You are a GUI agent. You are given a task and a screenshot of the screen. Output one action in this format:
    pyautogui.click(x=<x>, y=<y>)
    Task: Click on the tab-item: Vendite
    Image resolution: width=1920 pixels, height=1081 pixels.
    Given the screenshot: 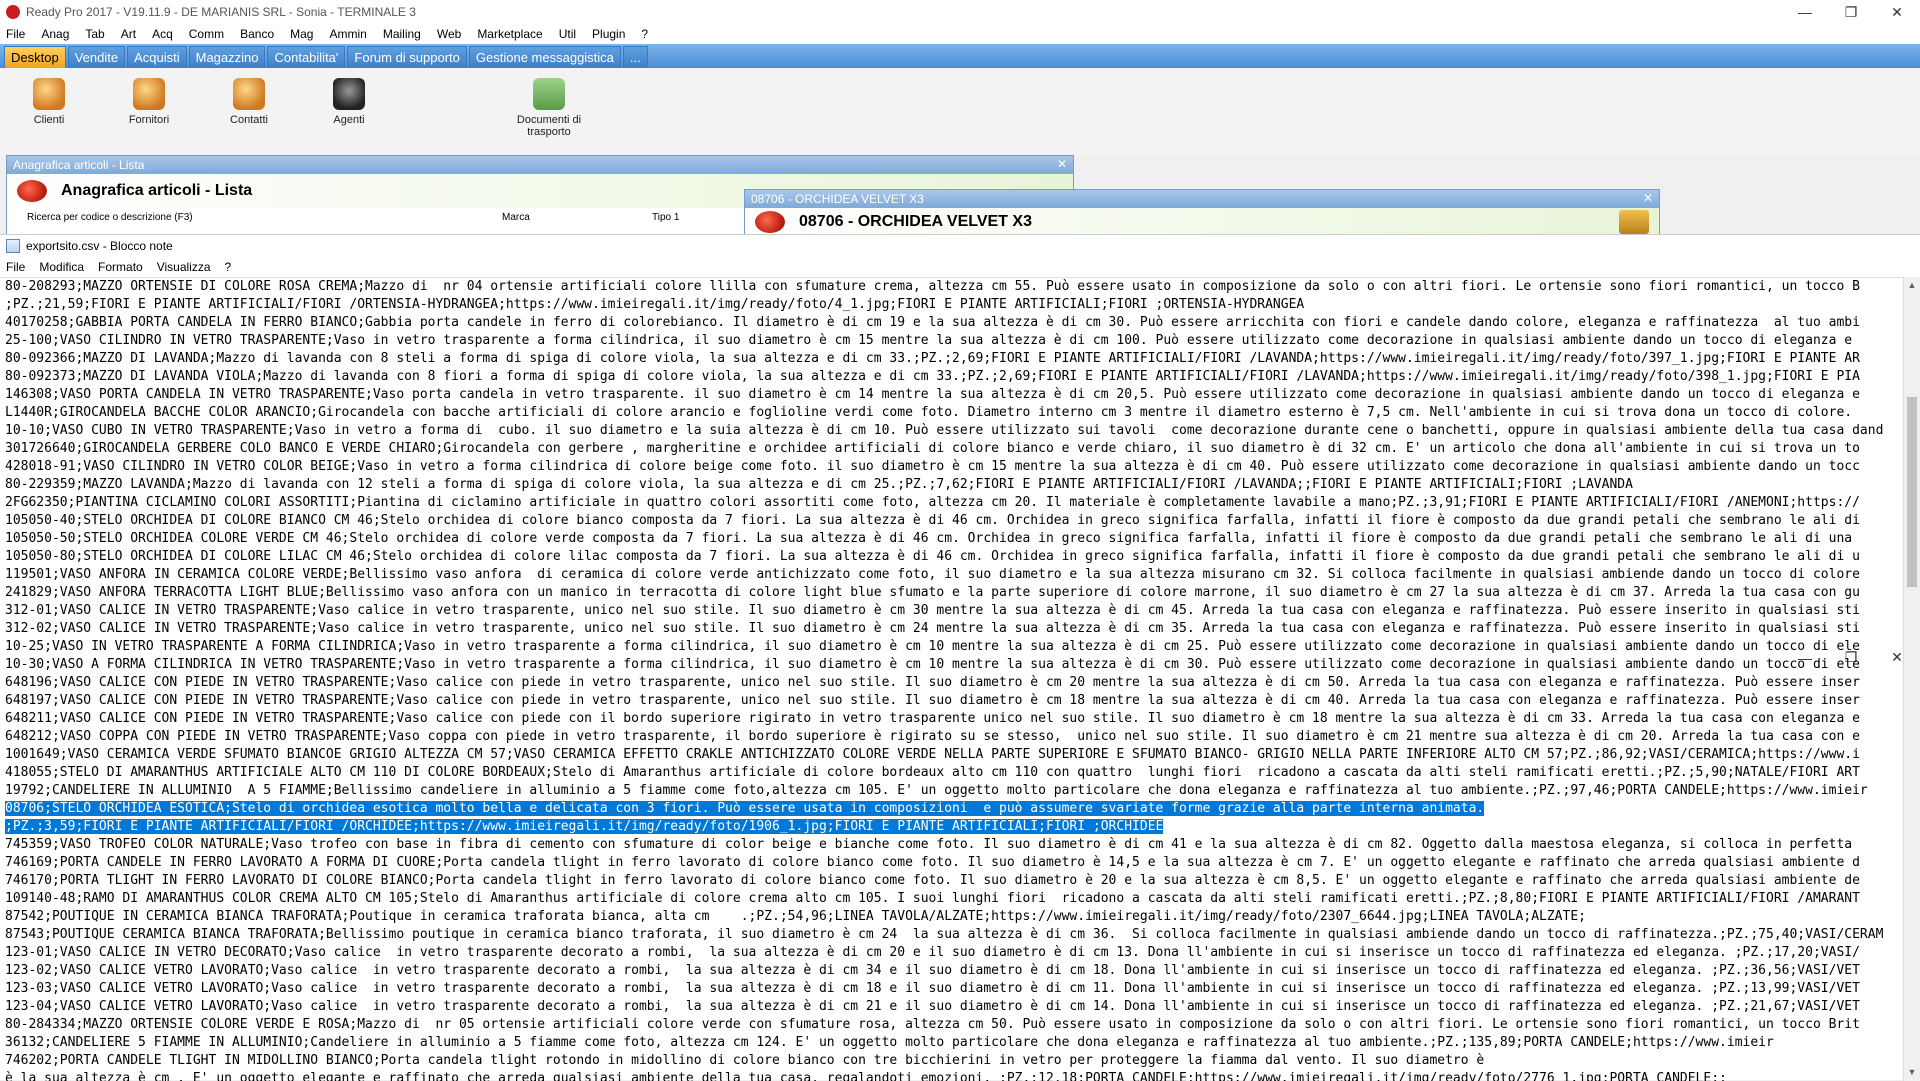 What is the action you would take?
    pyautogui.click(x=96, y=57)
    